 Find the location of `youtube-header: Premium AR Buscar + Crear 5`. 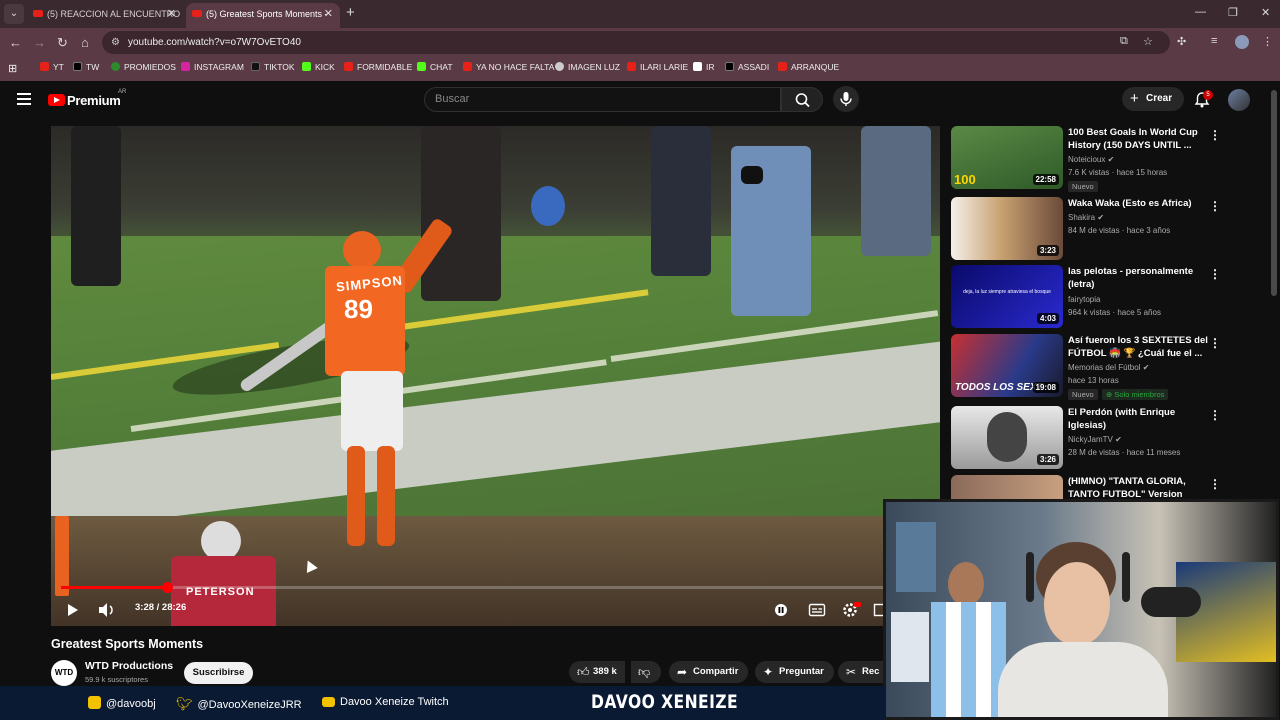

youtube-header: Premium AR Buscar + Crear 5 is located at coordinates (634, 99).